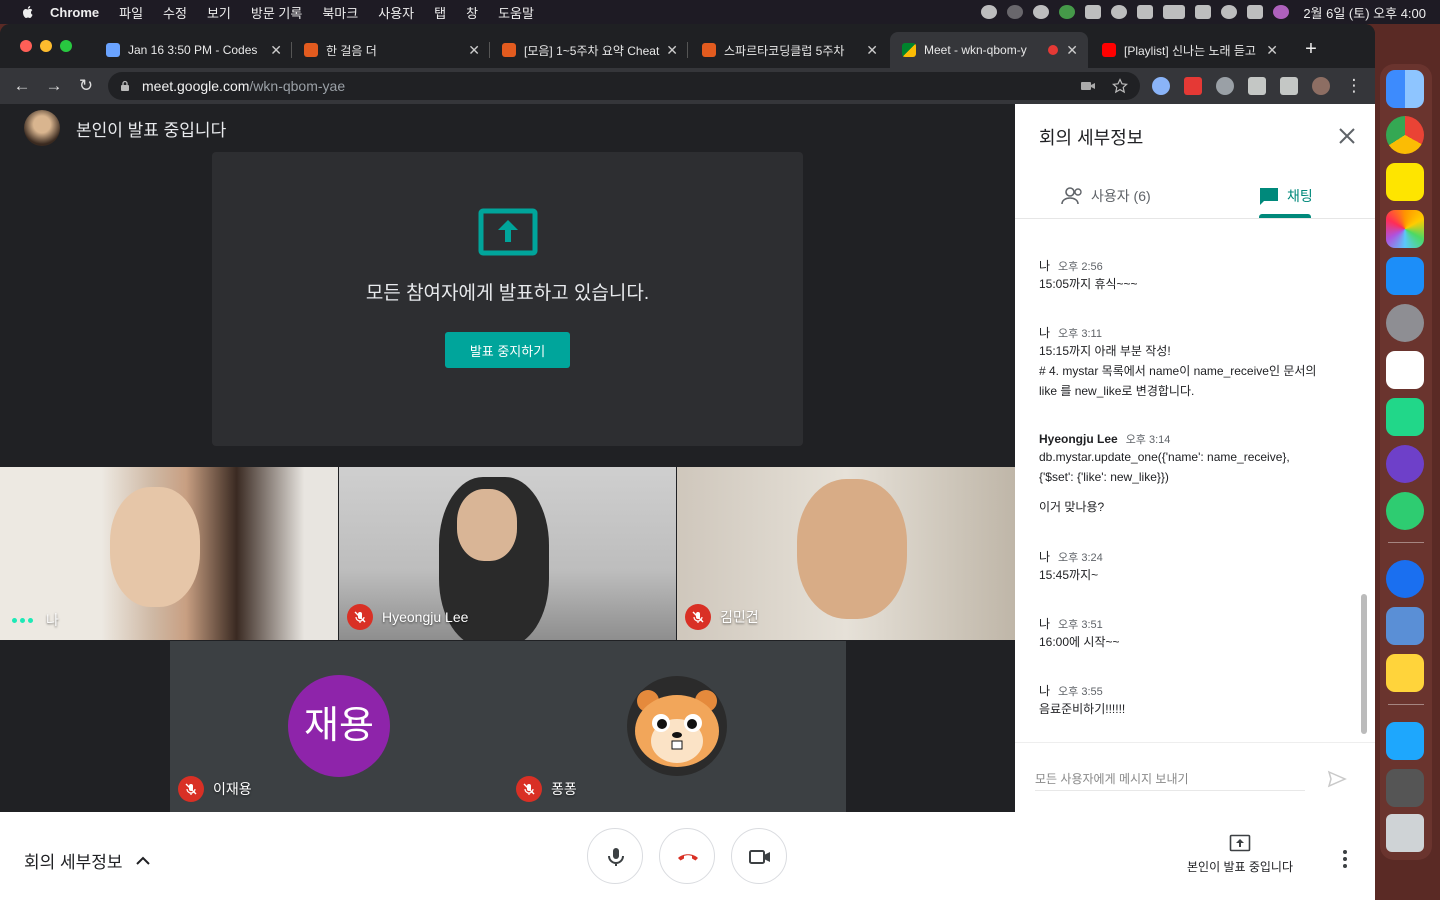 The height and width of the screenshot is (900, 1440). I want to click on minimize-window-button, so click(46, 46).